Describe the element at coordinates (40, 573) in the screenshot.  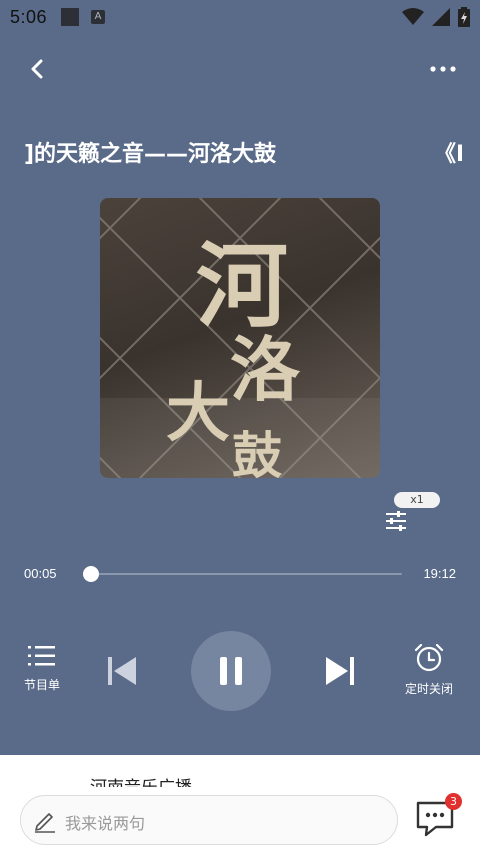
I see `current-time: 00:05` at that location.